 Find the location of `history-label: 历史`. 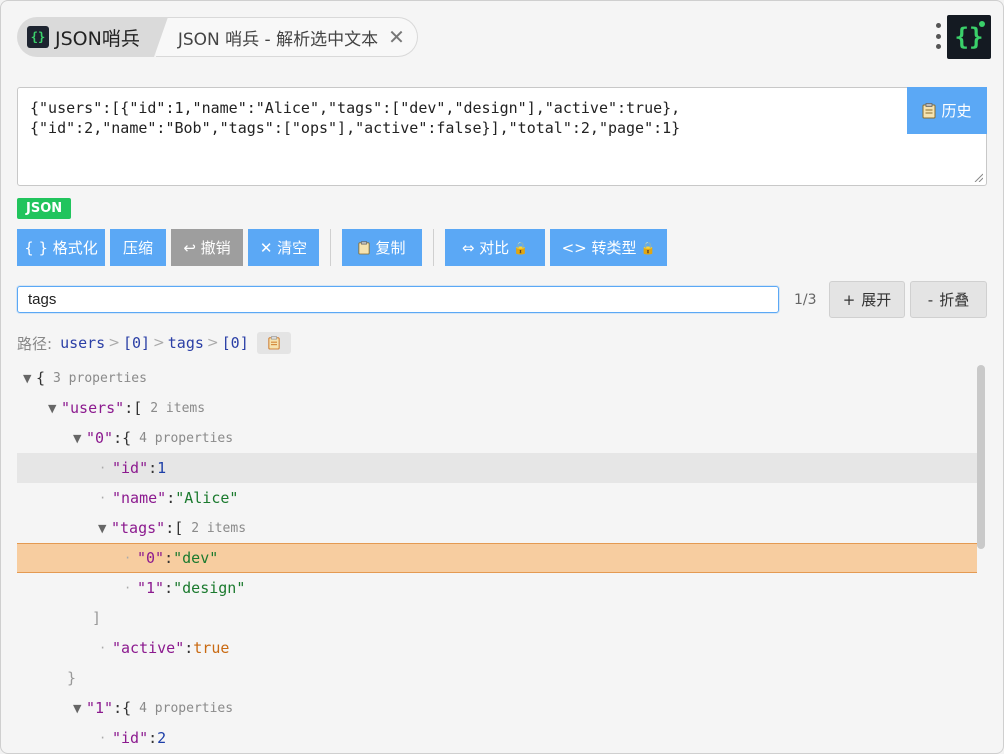

history-label: 历史 is located at coordinates (956, 111).